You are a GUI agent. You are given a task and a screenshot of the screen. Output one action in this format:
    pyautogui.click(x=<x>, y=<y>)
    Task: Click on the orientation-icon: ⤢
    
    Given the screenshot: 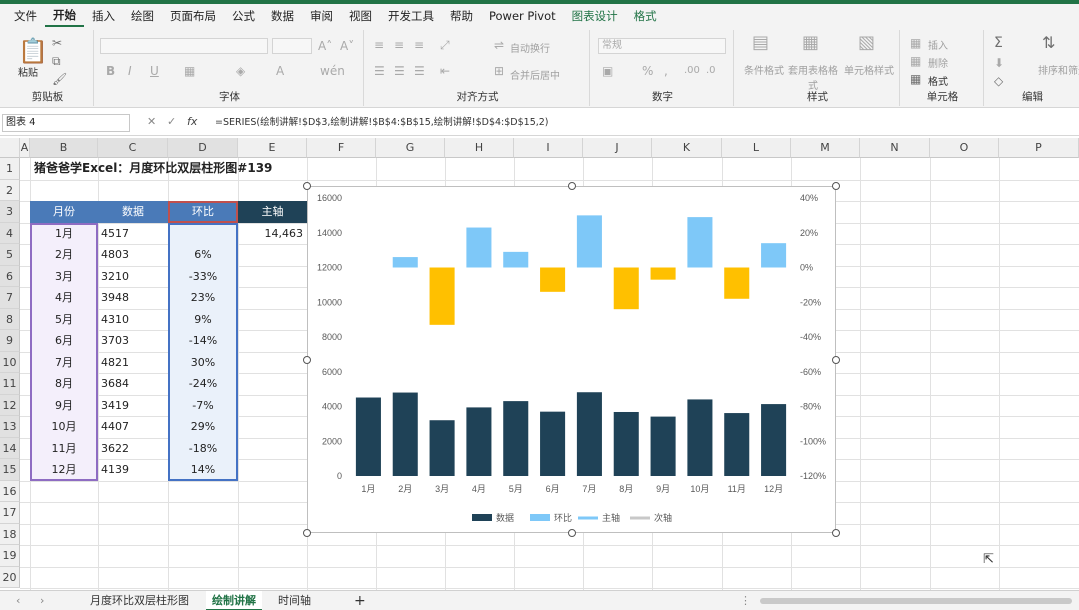 What is the action you would take?
    pyautogui.click(x=445, y=45)
    